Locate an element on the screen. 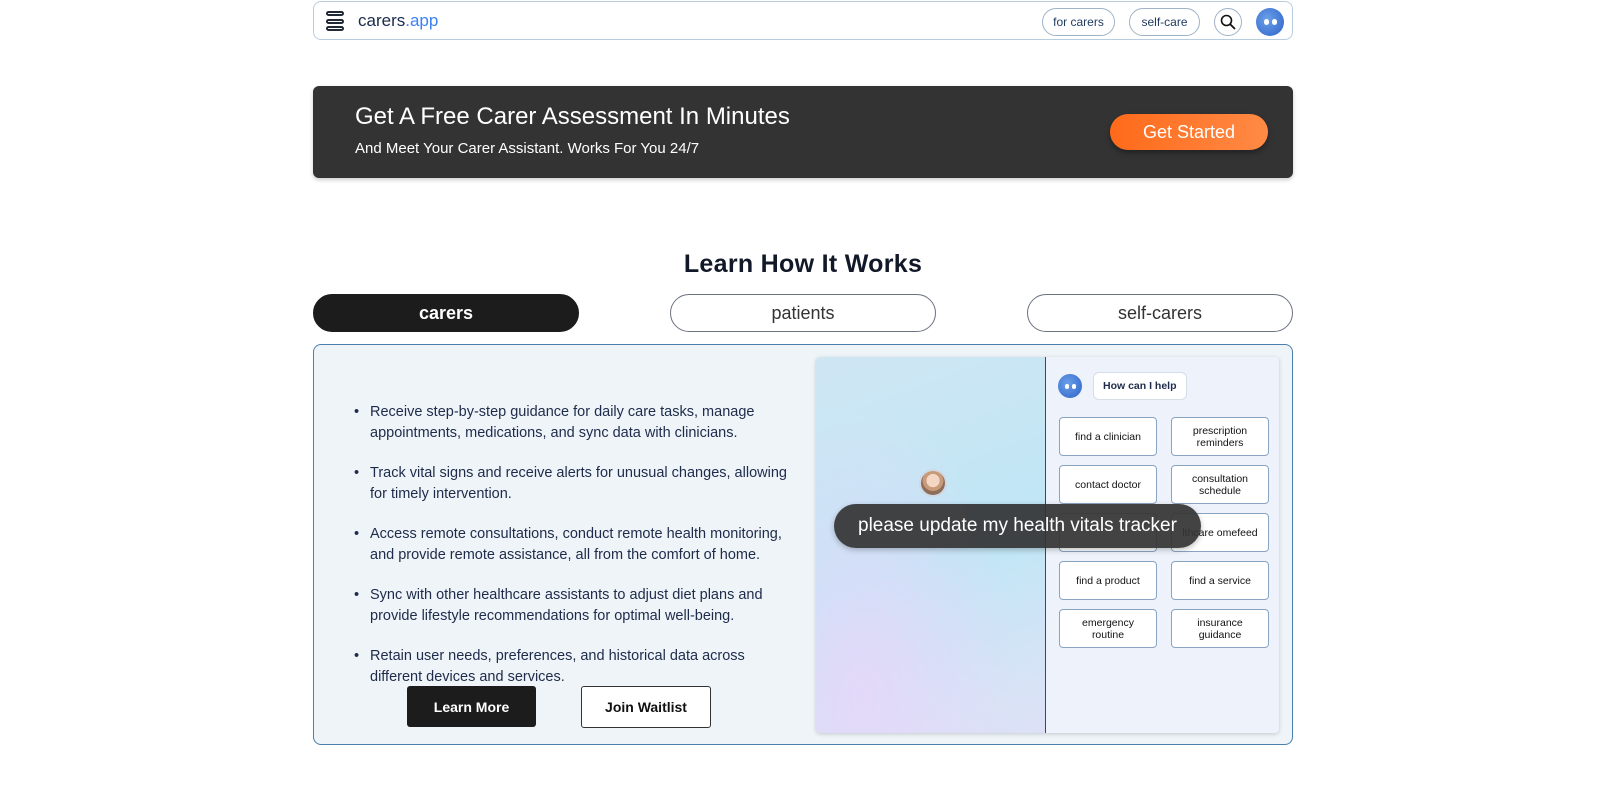 The height and width of the screenshot is (798, 1600). logo: carers.app is located at coordinates (398, 21).